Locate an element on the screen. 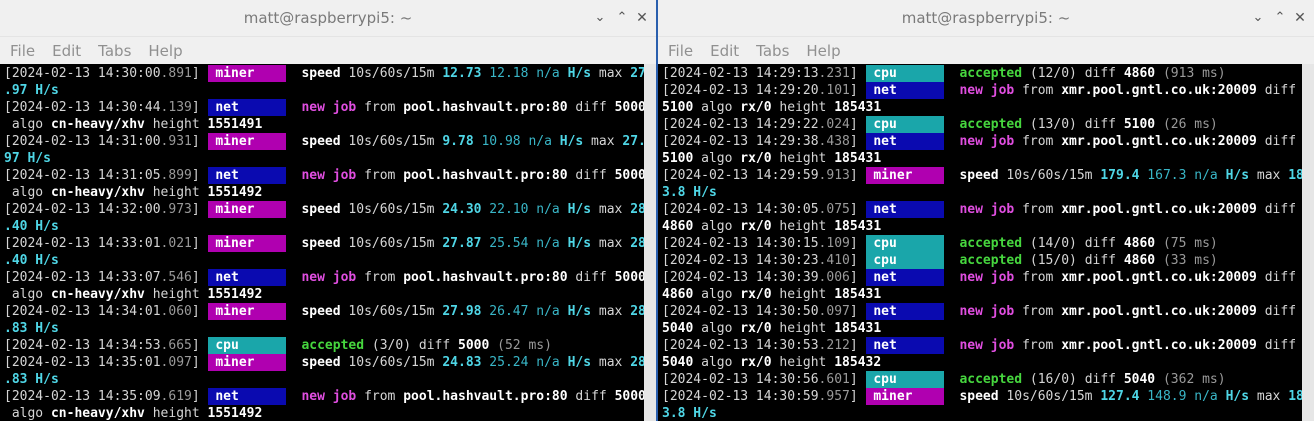  log-text: .665 is located at coordinates (176, 345).